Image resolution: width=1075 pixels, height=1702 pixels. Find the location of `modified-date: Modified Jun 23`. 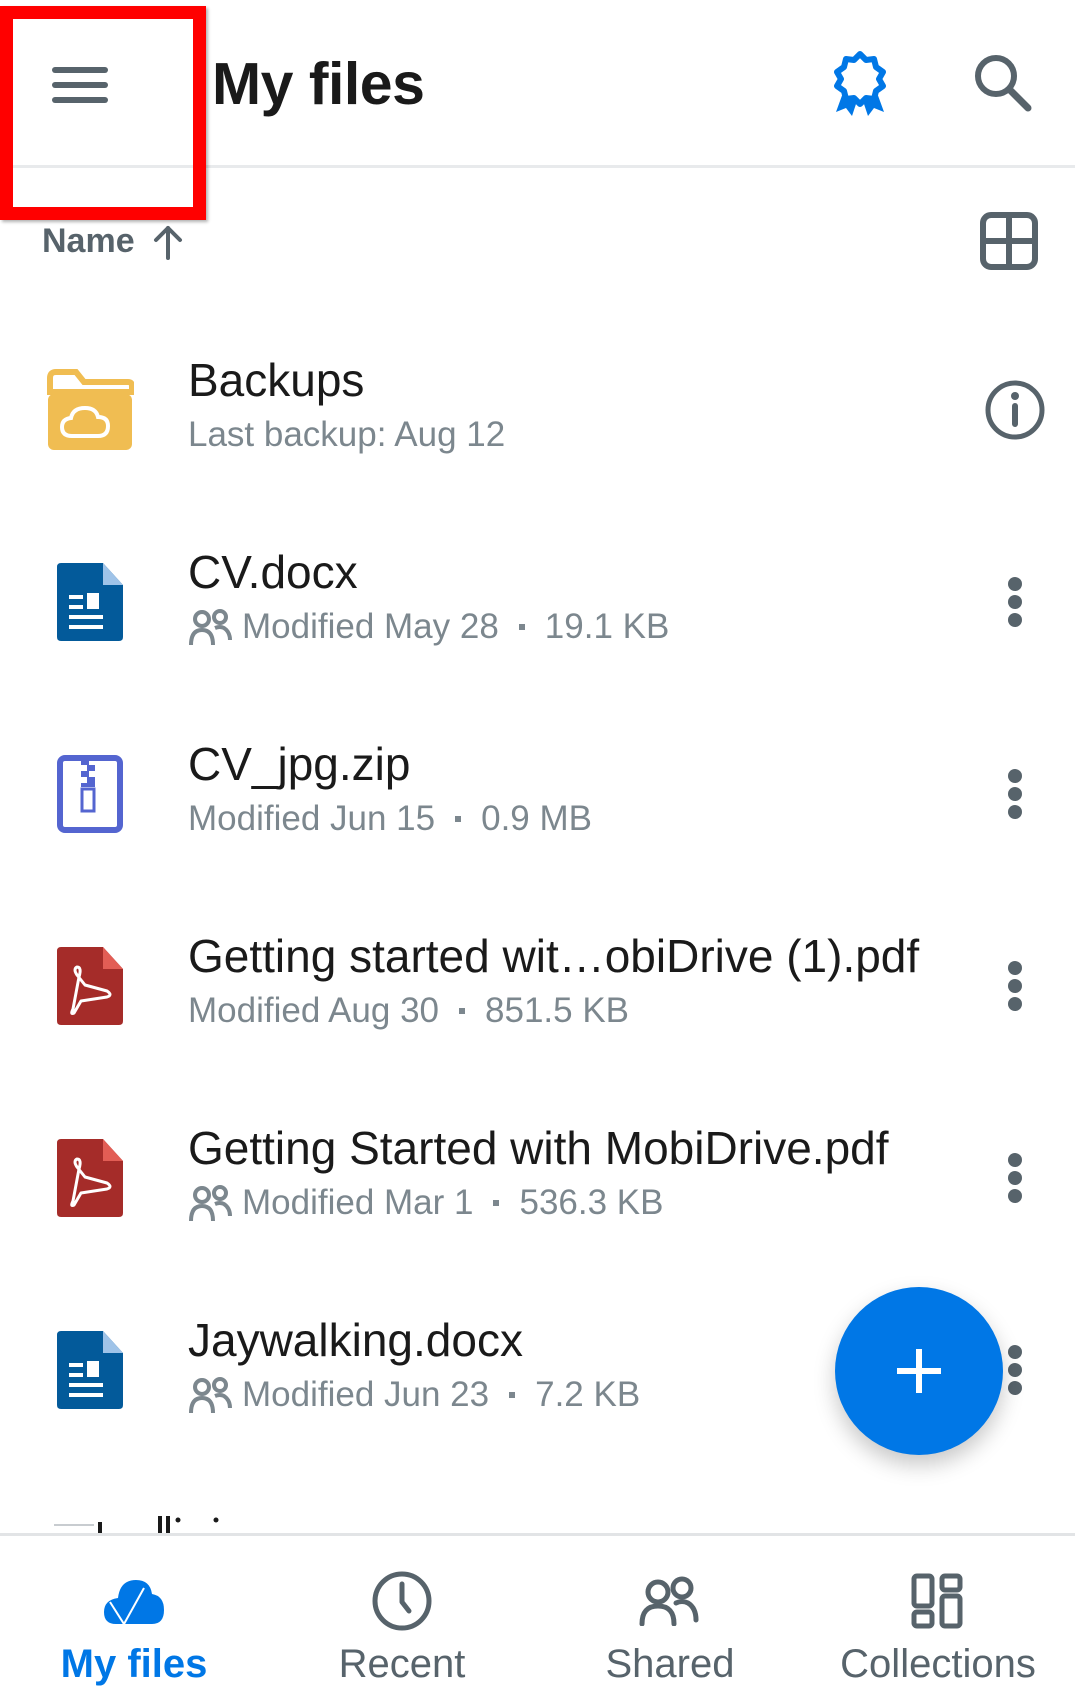

modified-date: Modified Jun 23 is located at coordinates (366, 1394).